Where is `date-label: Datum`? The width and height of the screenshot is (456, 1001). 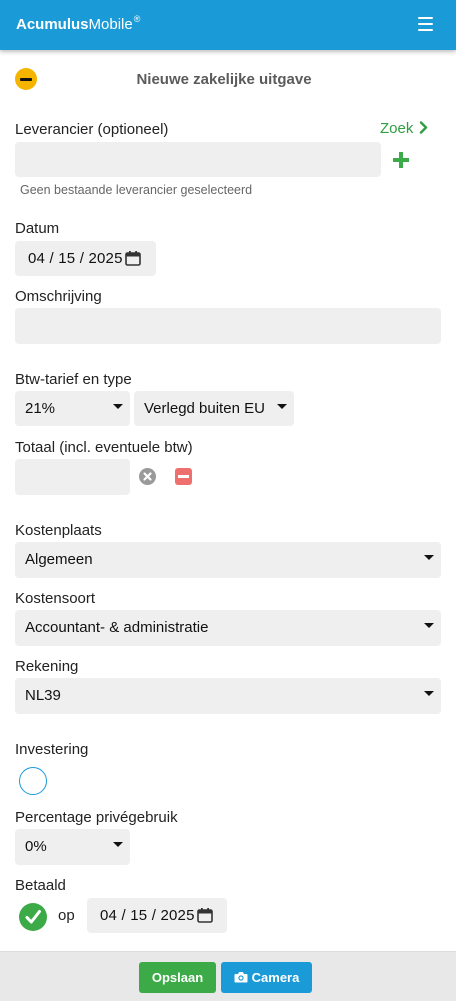 date-label: Datum is located at coordinates (37, 228).